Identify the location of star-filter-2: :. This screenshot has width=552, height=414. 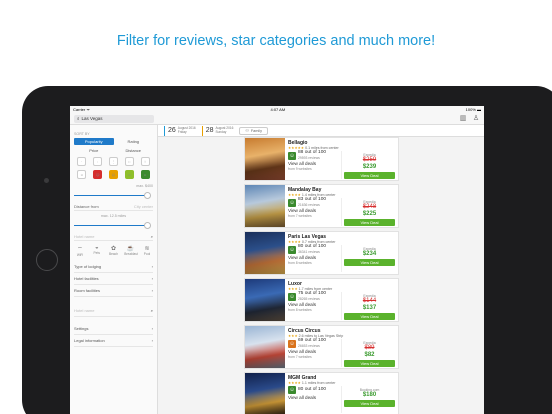
(98, 162).